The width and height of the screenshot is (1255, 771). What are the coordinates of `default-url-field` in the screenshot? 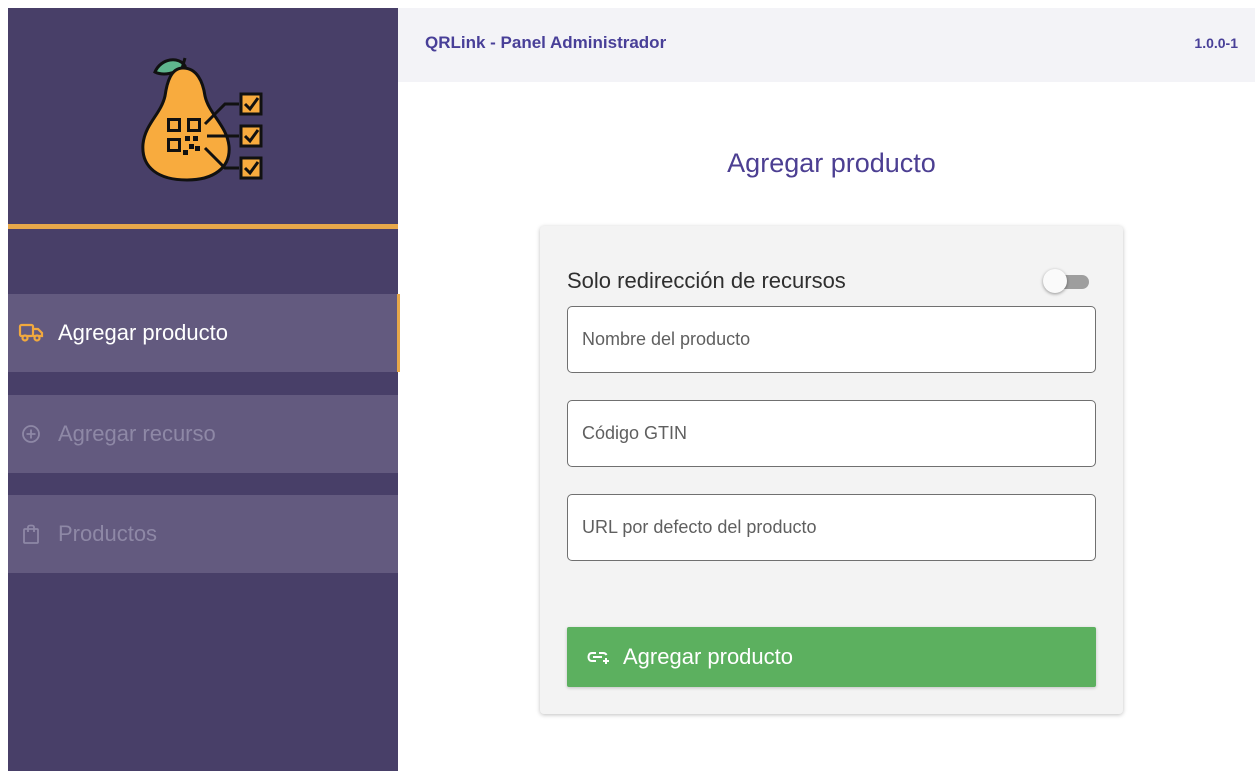 It's located at (831, 527).